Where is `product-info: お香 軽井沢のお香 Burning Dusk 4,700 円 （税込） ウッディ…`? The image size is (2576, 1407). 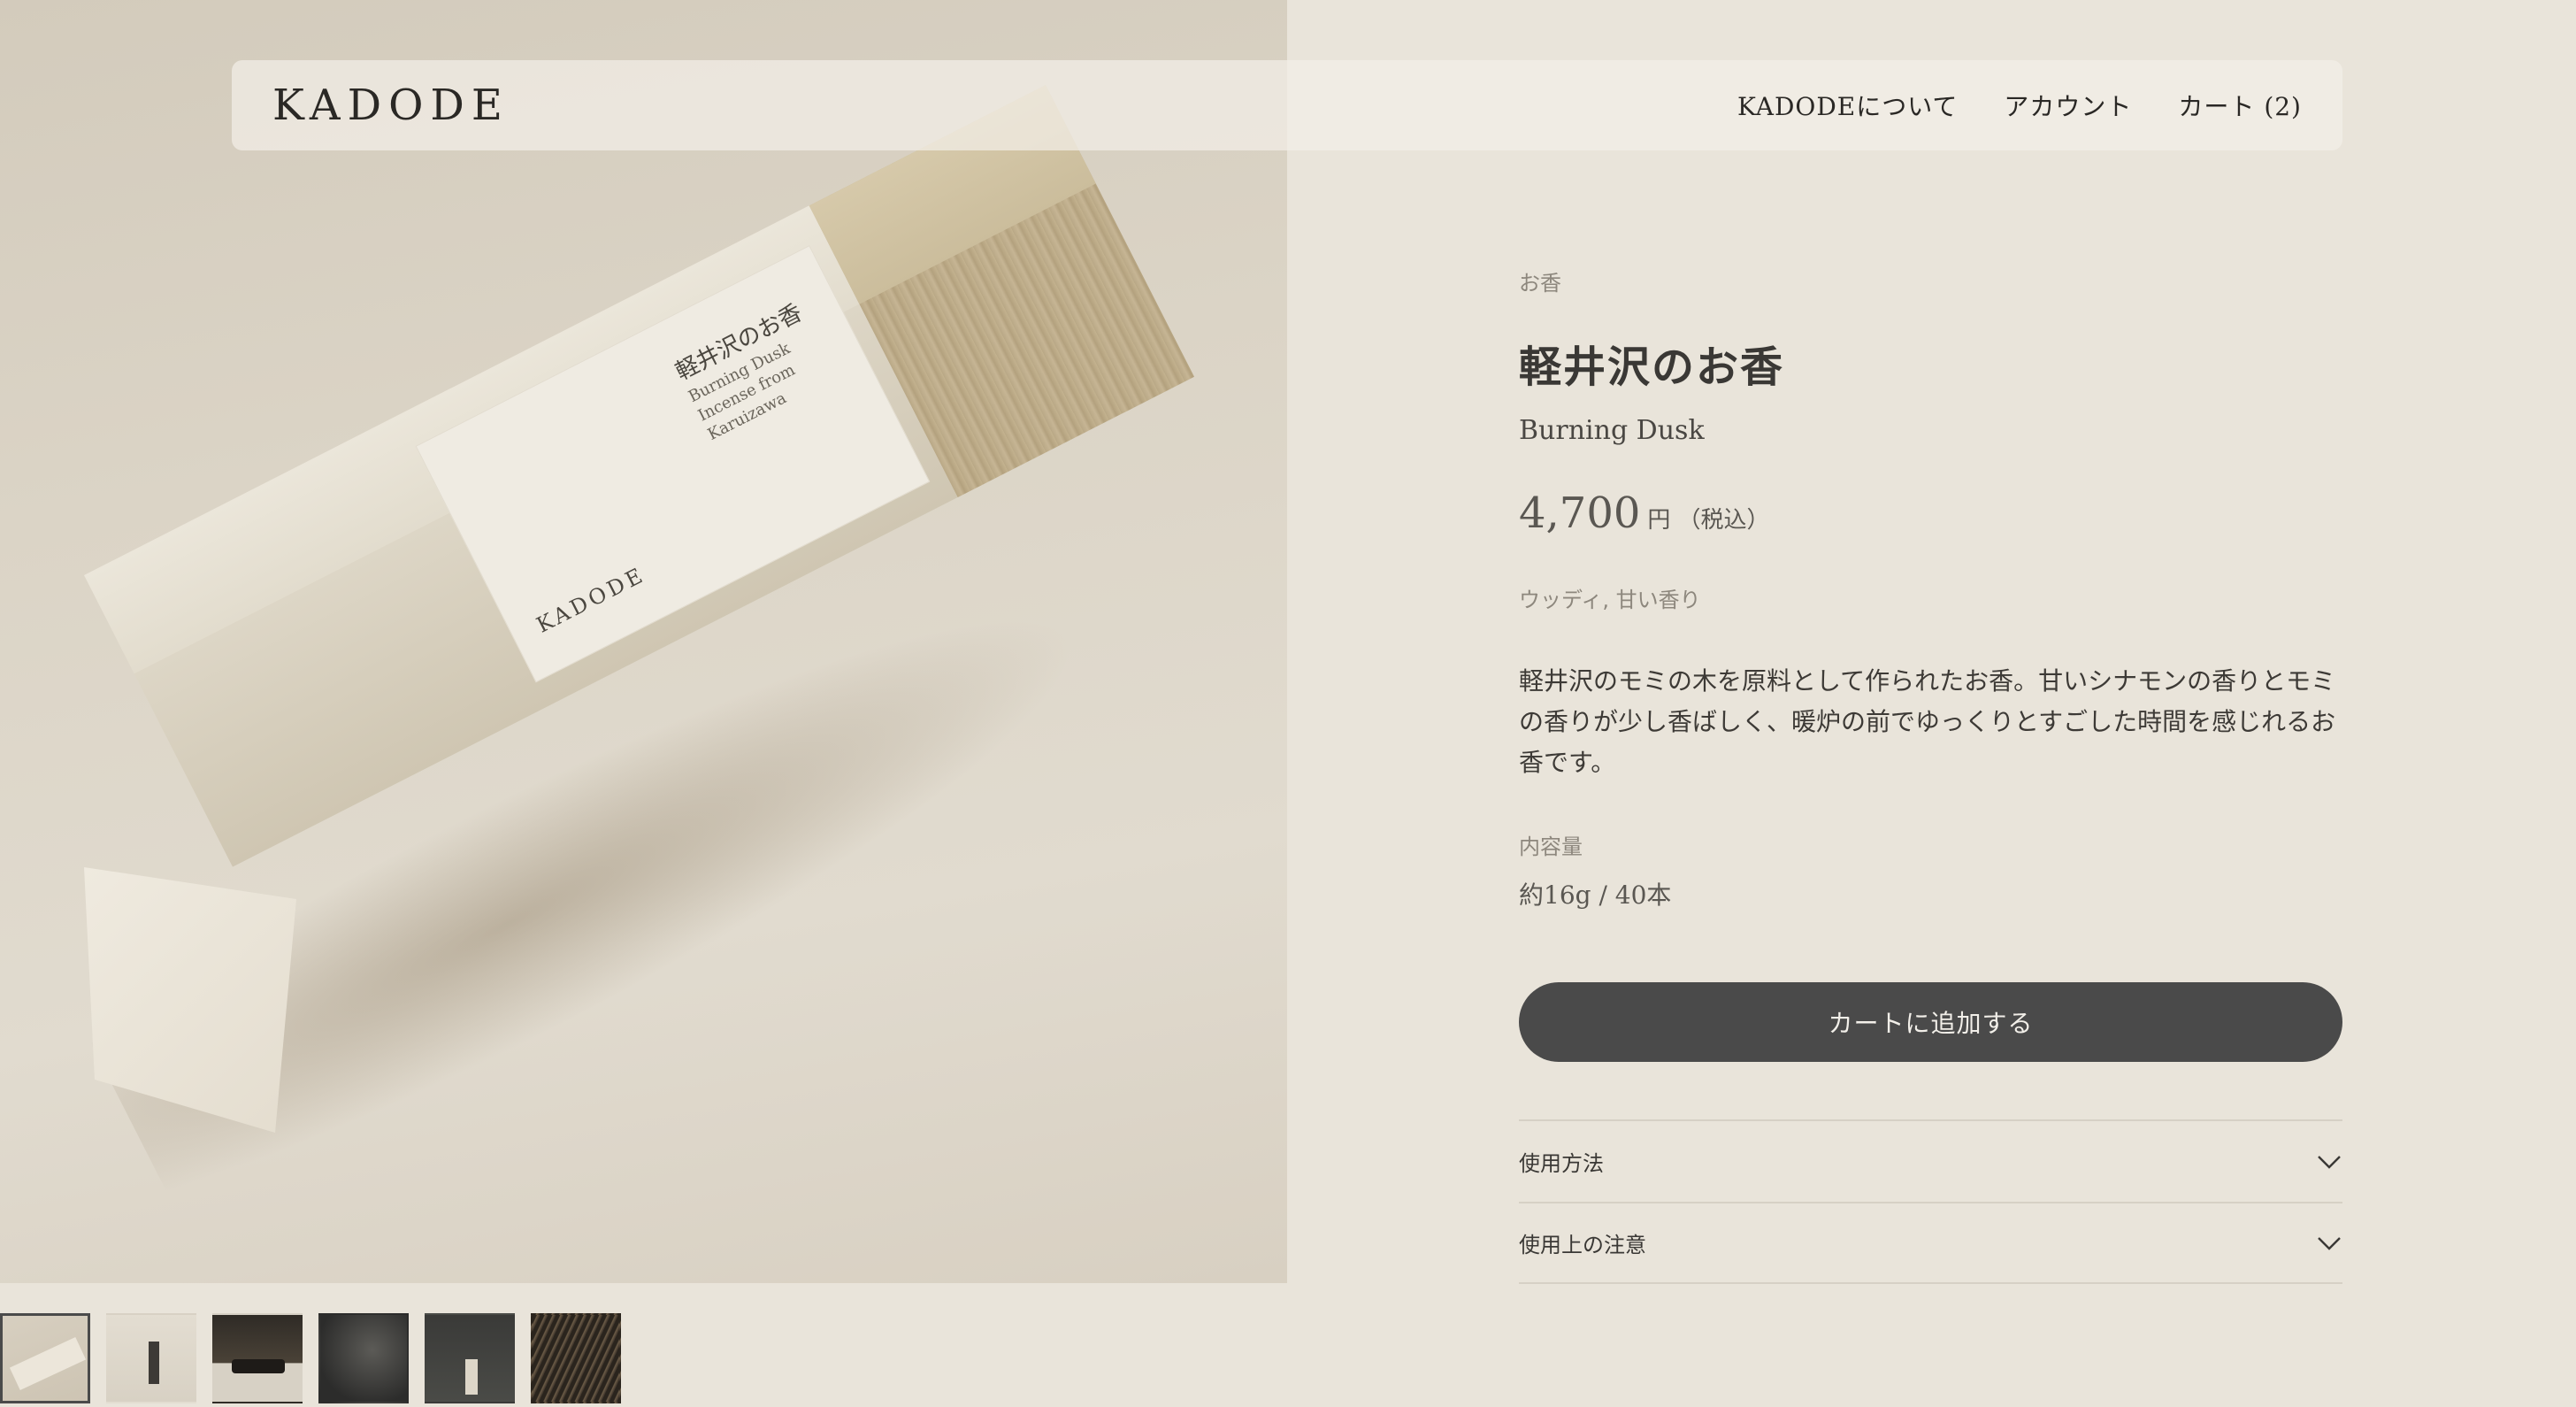
product-info: お香 軽井沢のお香 Burning Dusk 4,700 円 （税込） ウッディ… is located at coordinates (1930, 588).